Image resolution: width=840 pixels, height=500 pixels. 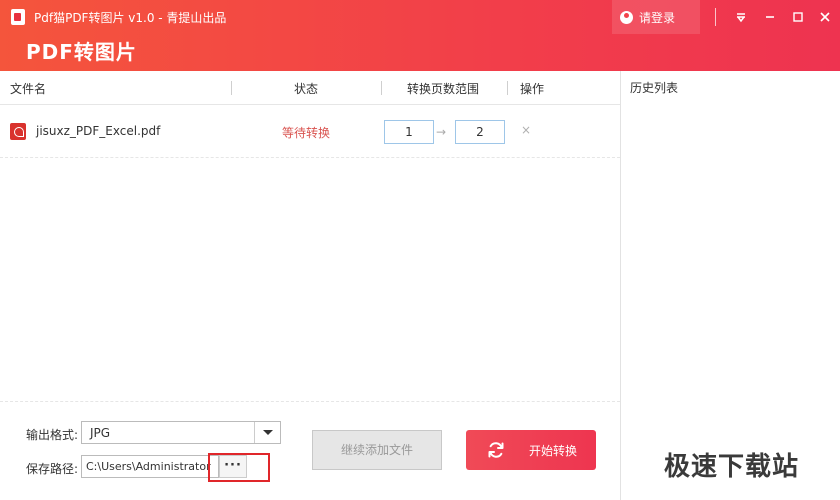 What do you see at coordinates (620, 285) in the screenshot?
I see `panel-divider` at bounding box center [620, 285].